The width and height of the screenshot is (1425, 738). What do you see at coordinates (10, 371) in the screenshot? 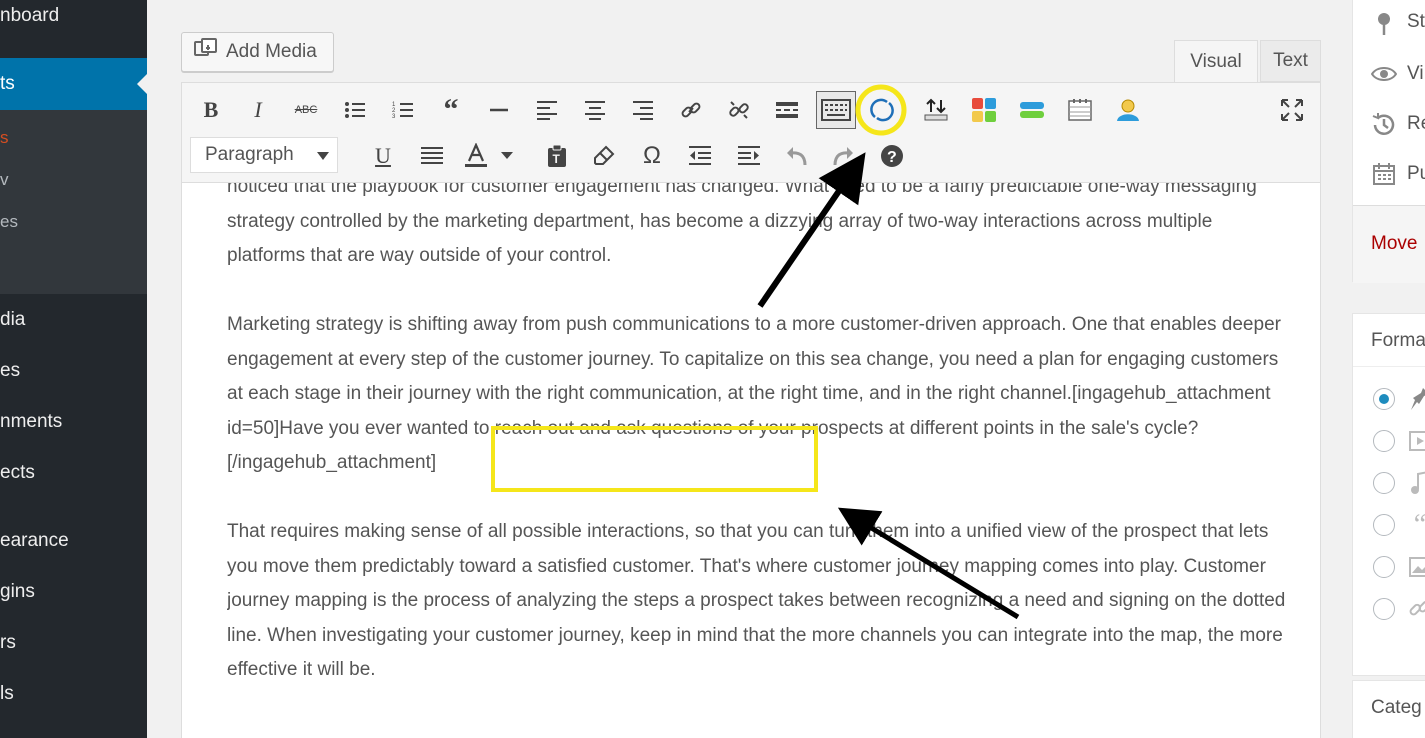
I see `sidebar-item-pages: es` at bounding box center [10, 371].